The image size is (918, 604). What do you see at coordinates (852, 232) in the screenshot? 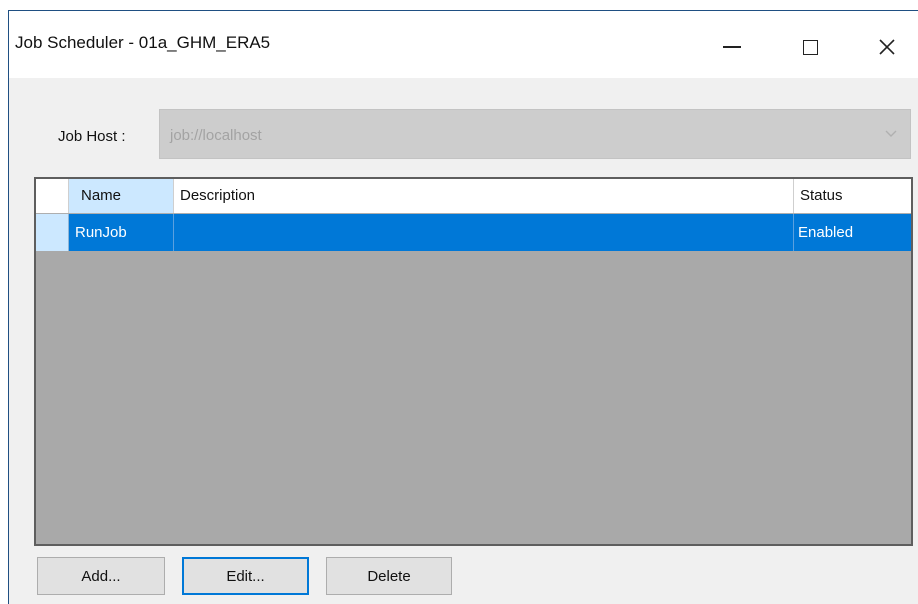
I see `cell-status: Enabled` at bounding box center [852, 232].